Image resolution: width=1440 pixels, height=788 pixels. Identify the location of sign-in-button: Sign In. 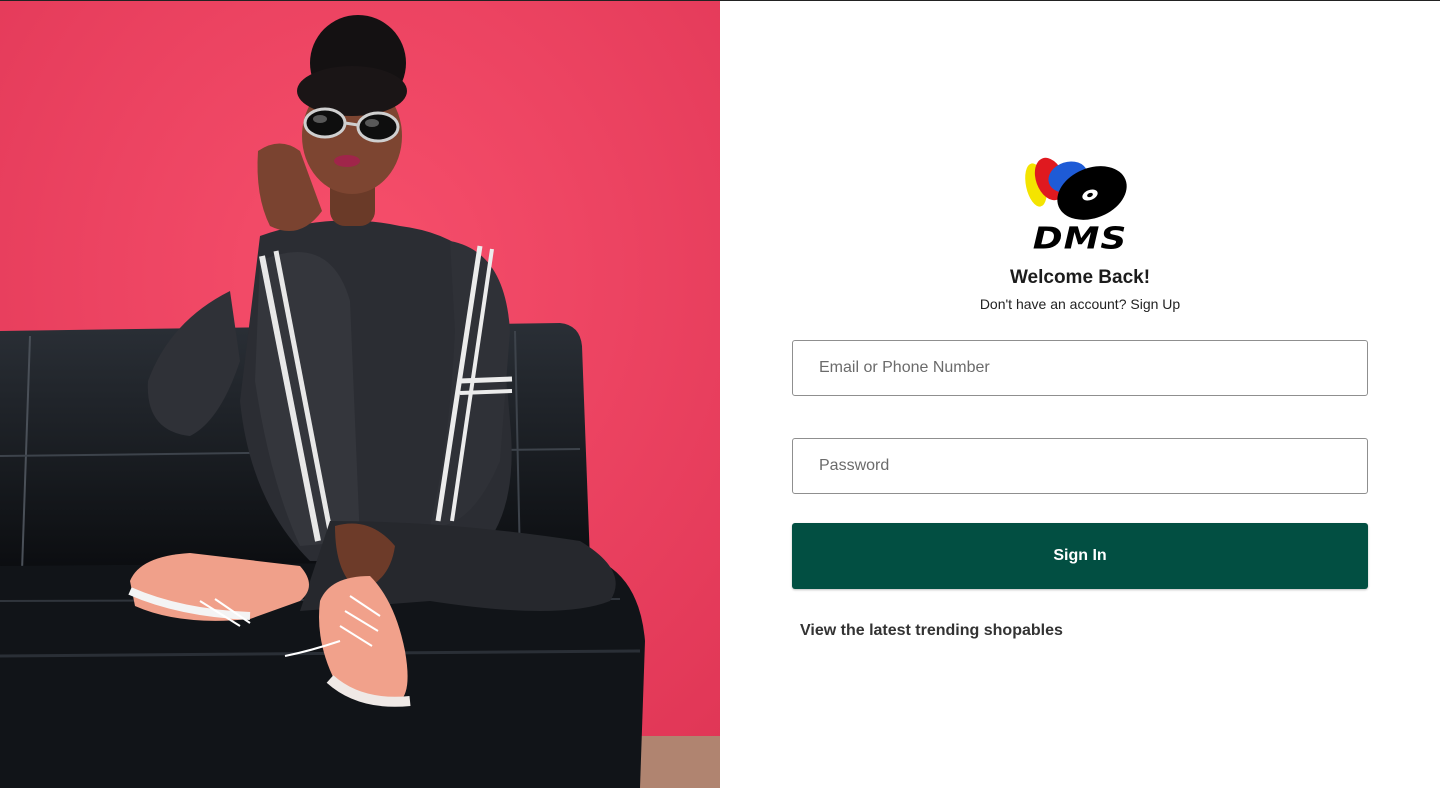
(1080, 556).